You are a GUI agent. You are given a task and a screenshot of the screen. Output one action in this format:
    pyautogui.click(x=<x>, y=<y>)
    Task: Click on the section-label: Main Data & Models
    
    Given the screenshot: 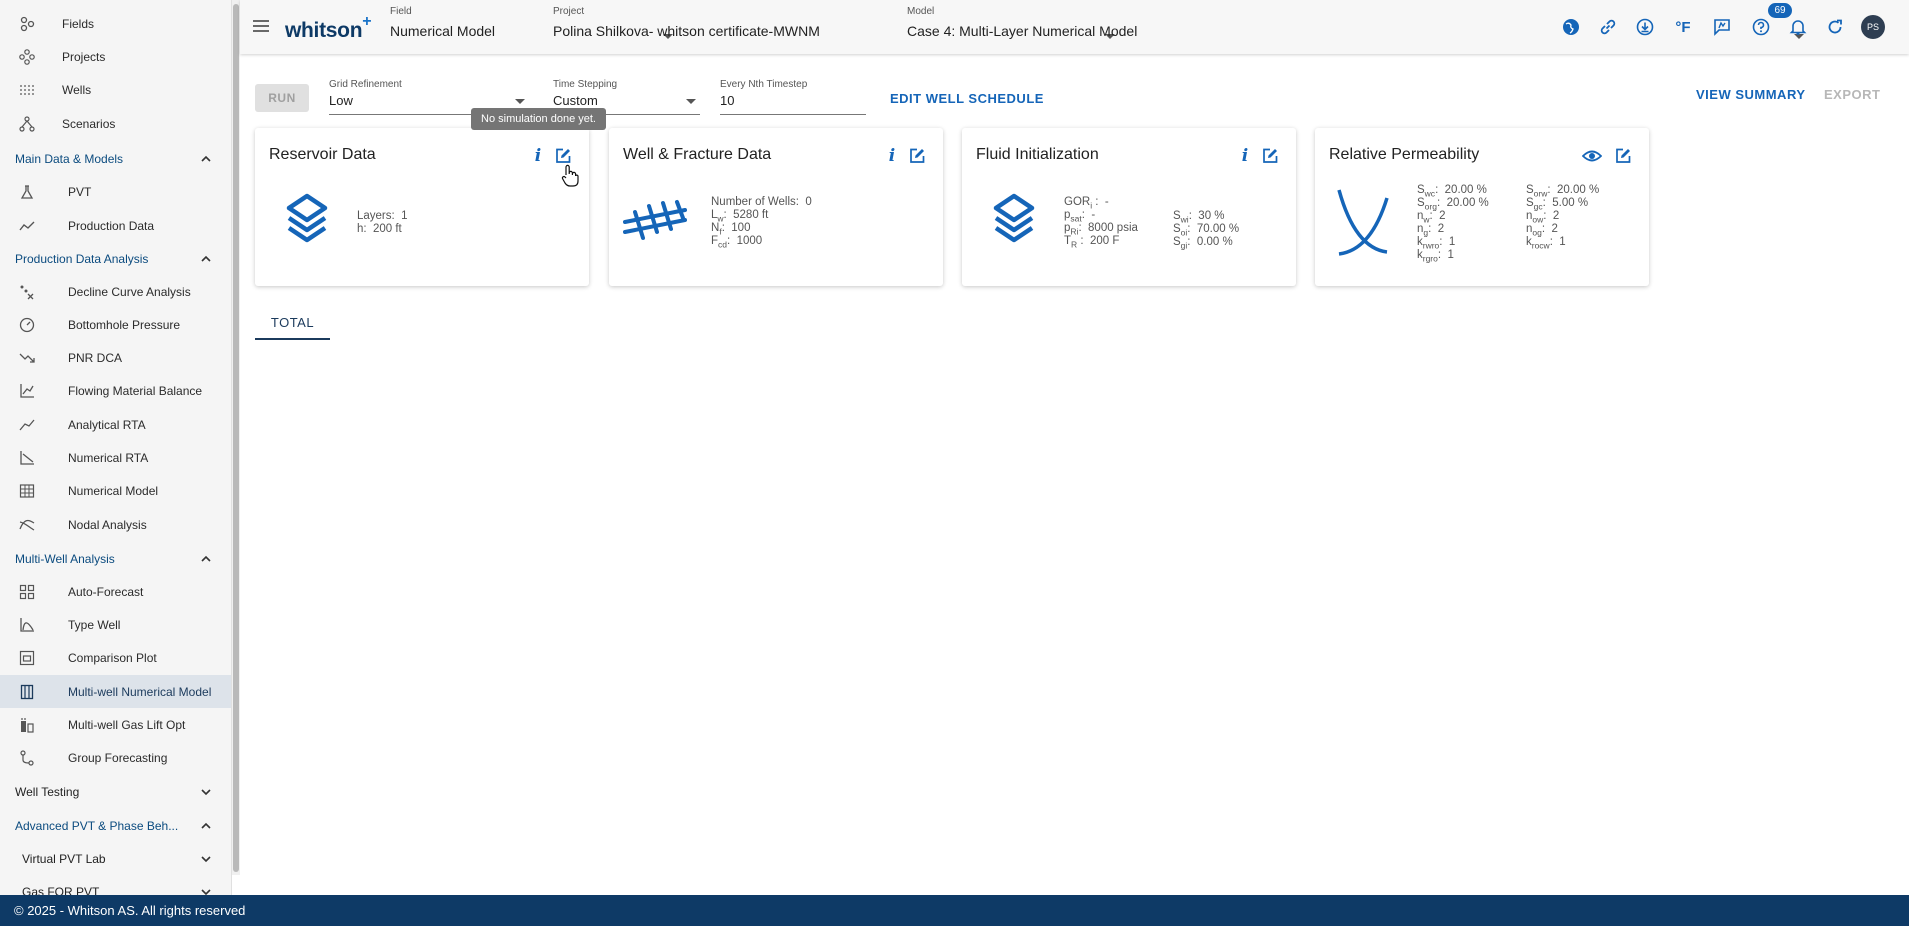 What is the action you would take?
    pyautogui.click(x=69, y=158)
    